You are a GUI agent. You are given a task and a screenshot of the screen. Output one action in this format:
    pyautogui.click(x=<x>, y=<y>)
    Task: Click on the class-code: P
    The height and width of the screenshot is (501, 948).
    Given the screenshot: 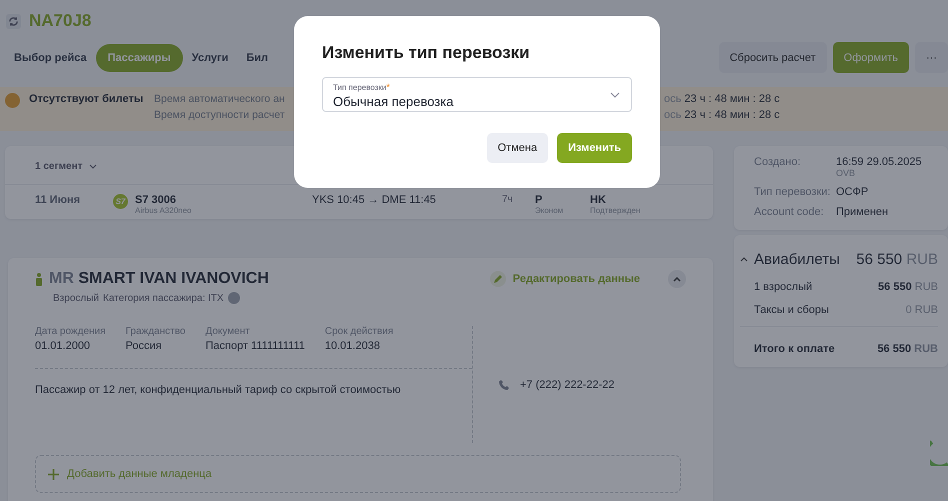 What is the action you would take?
    pyautogui.click(x=538, y=200)
    